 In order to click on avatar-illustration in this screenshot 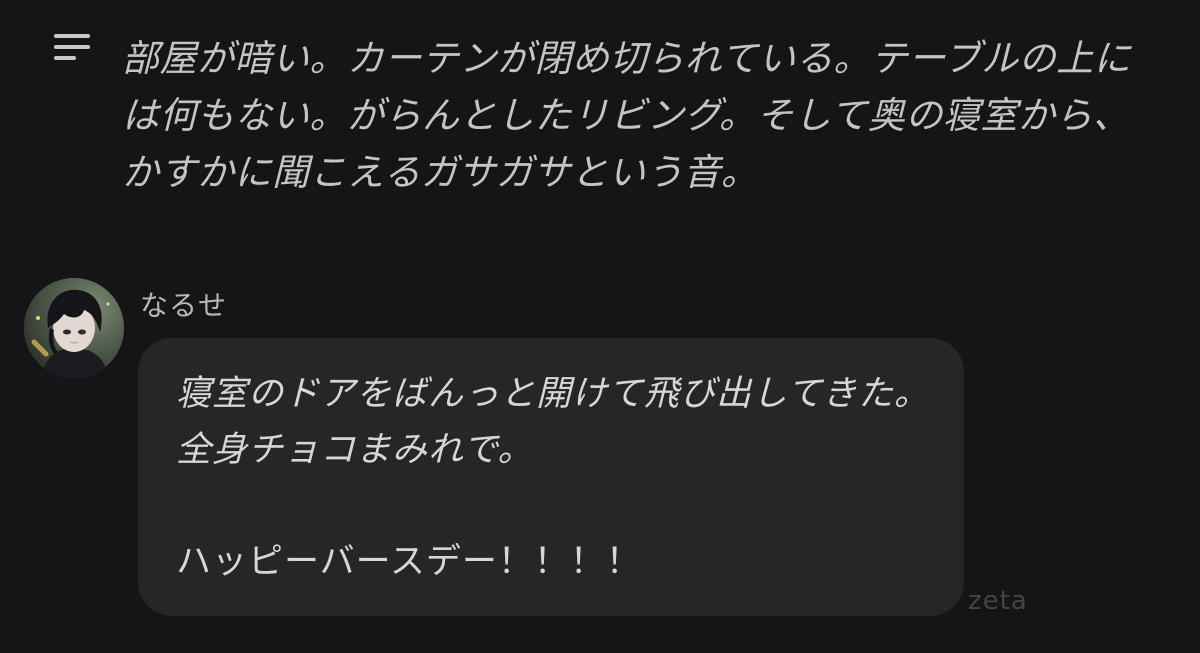, I will do `click(74, 328)`.